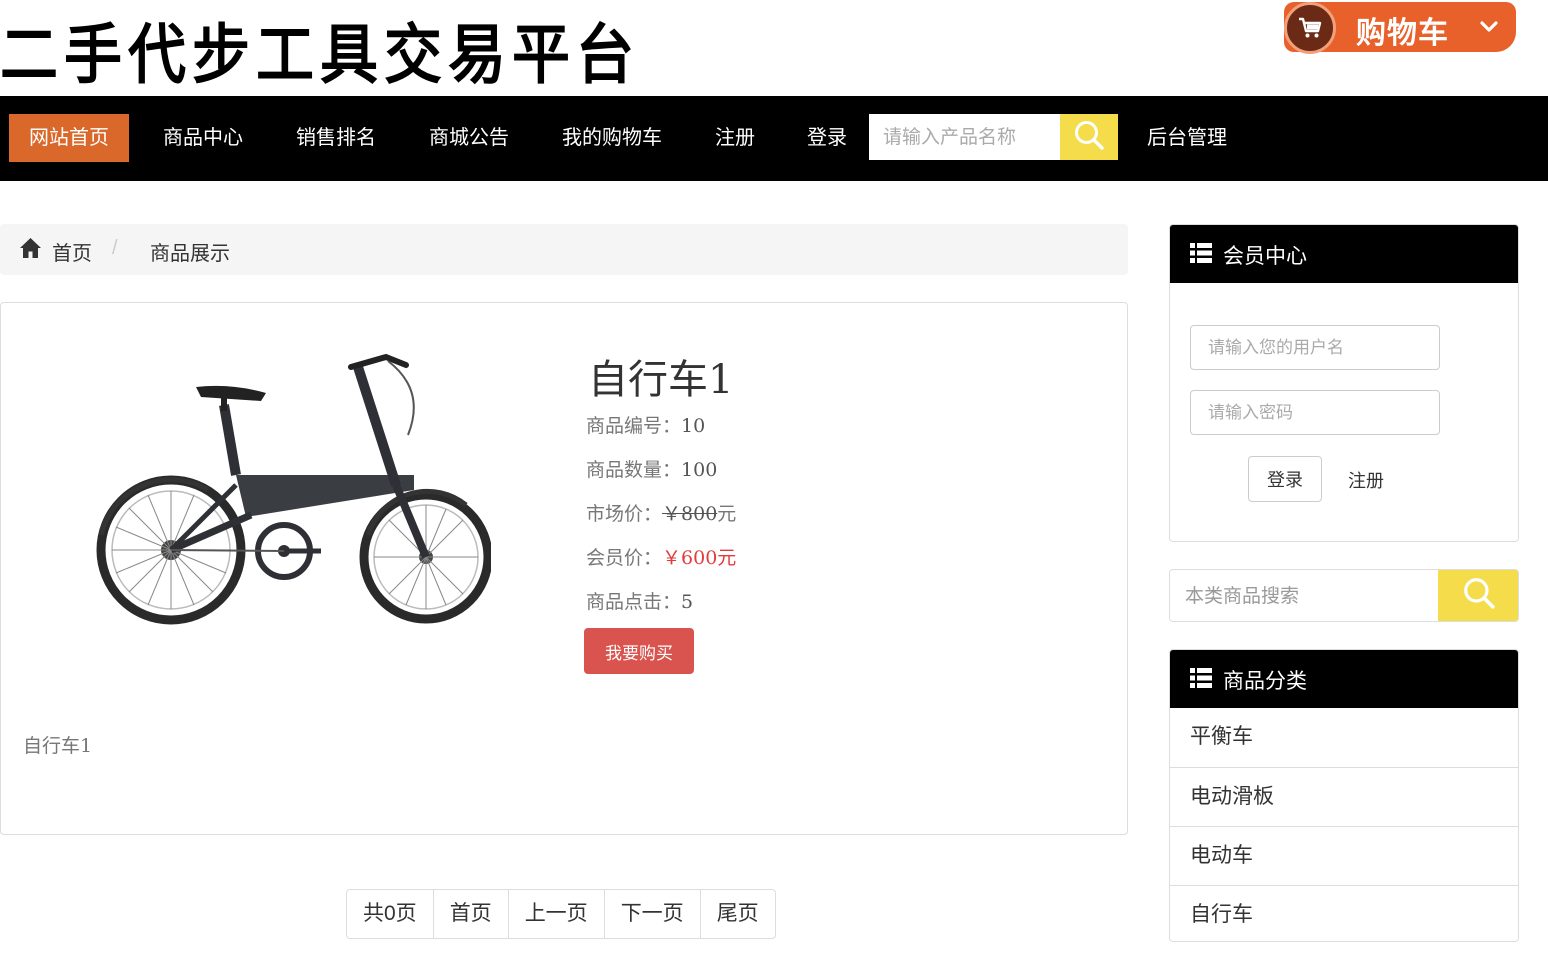  What do you see at coordinates (555, 914) in the screenshot?
I see `page-prev-link: 上一页` at bounding box center [555, 914].